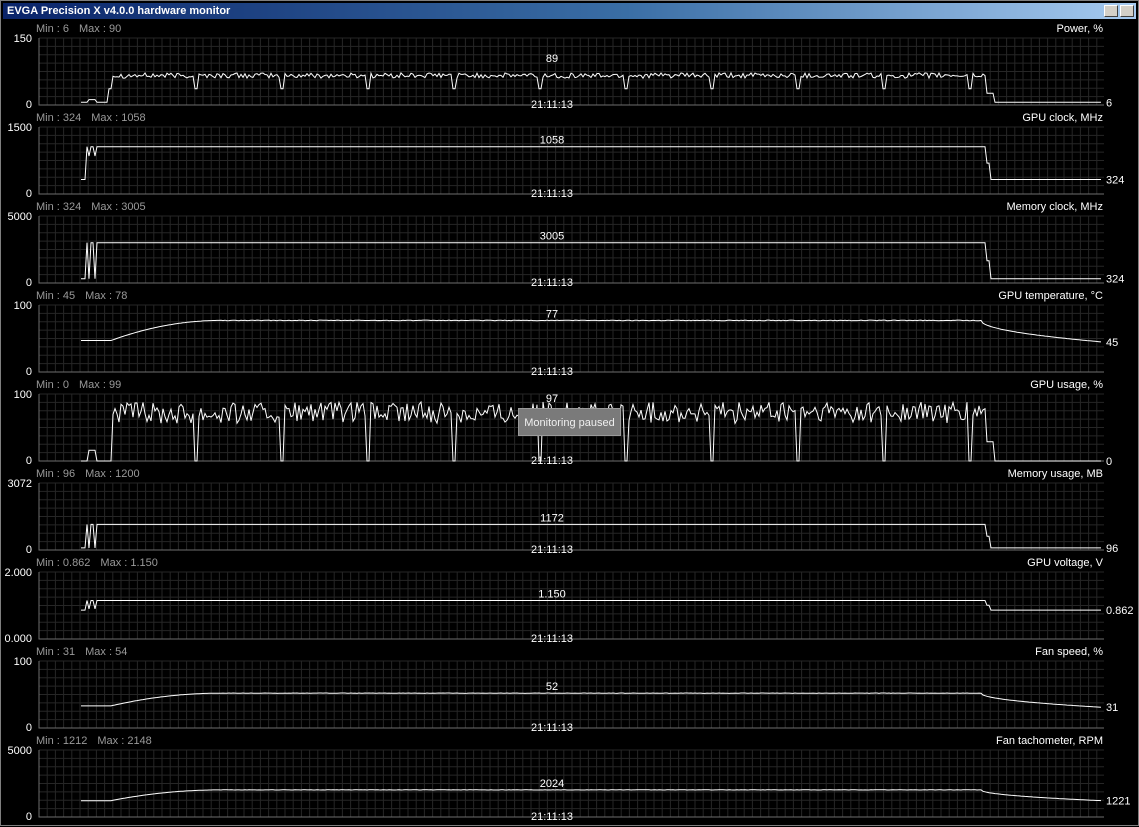  Describe the element at coordinates (591, 536) in the screenshot. I see `trace-memory-usage` at that location.